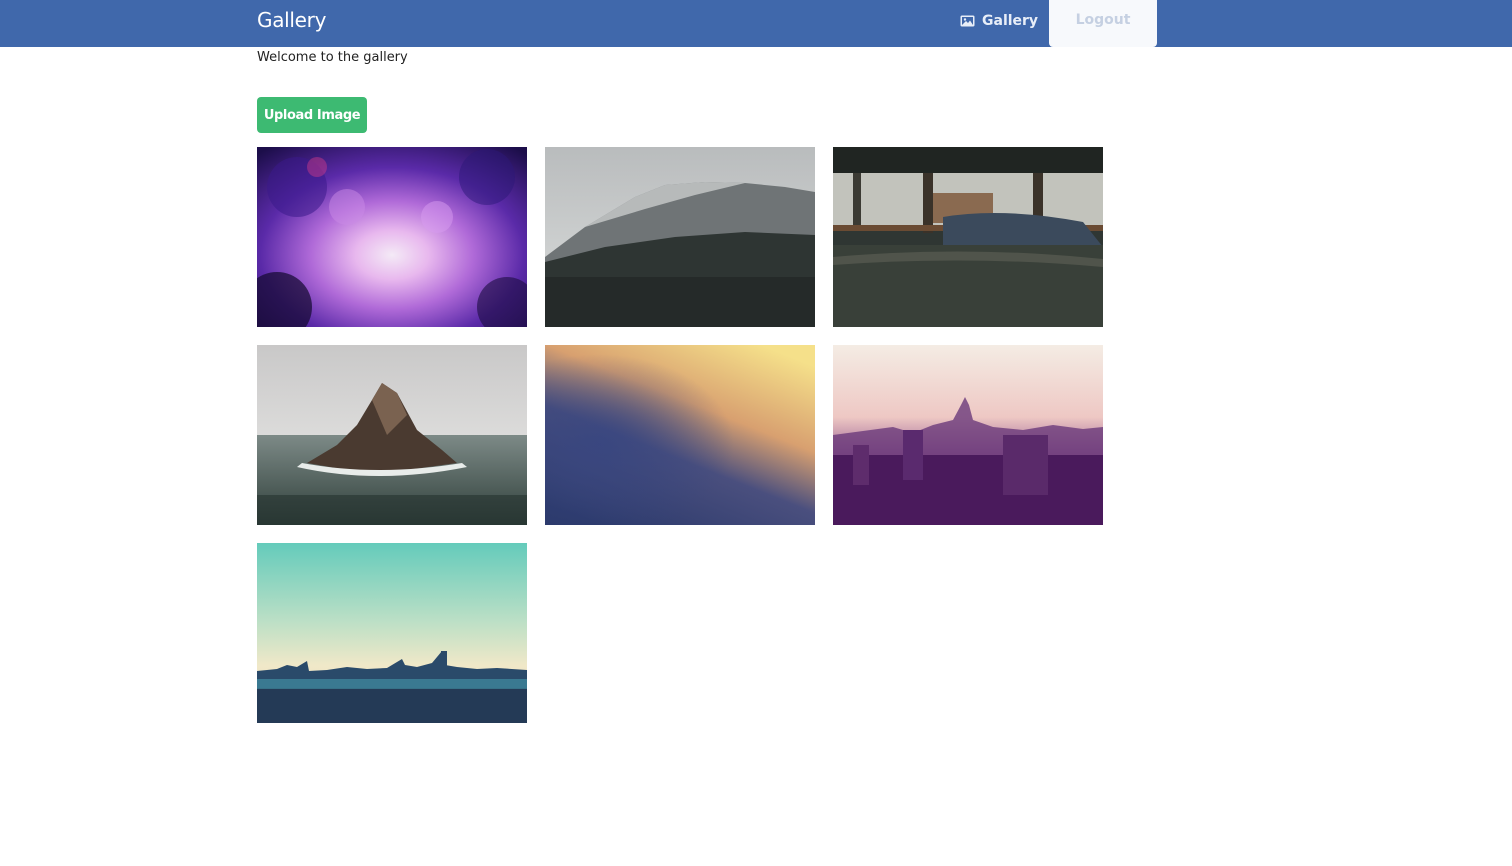  I want to click on nav-gallery-label: Gallery, so click(1010, 20).